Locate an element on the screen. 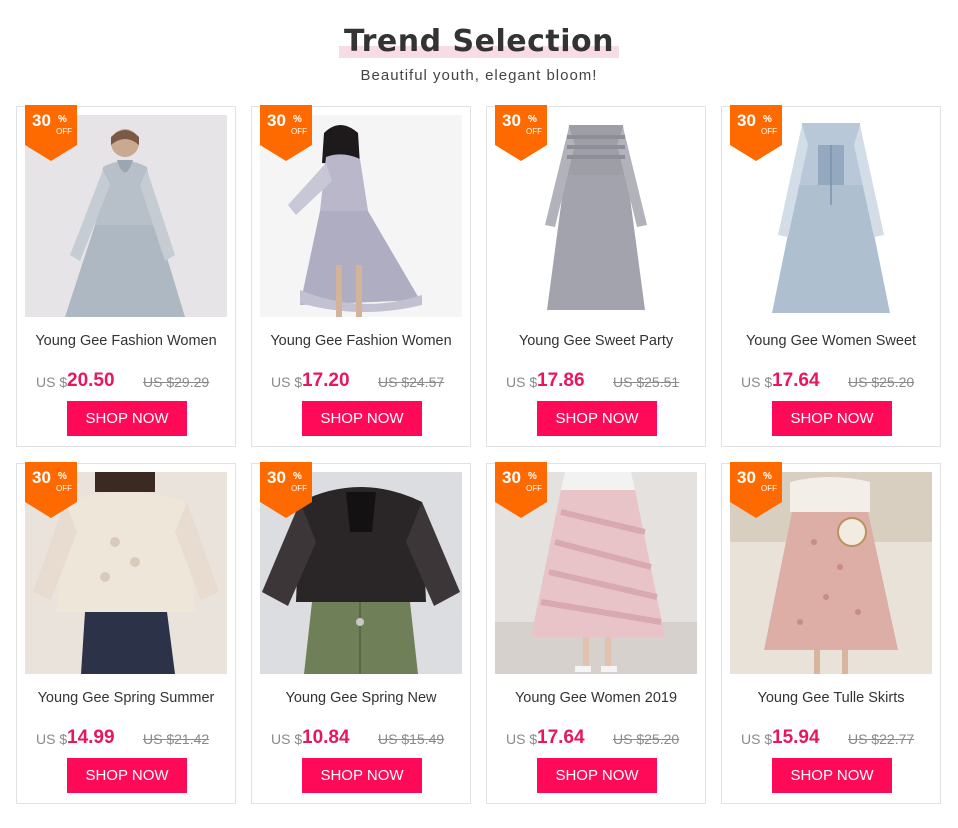 The height and width of the screenshot is (828, 958). sale-price: 20.50 is located at coordinates (91, 380).